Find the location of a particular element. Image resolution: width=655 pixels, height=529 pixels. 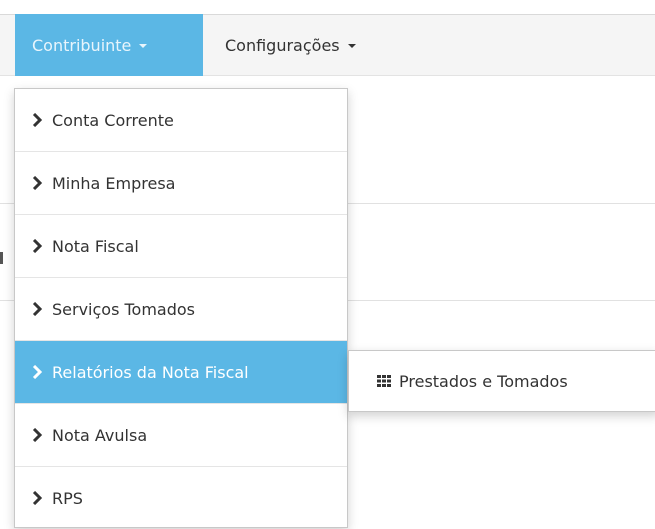

top-navbar: Contribuinte Configurações is located at coordinates (327, 45).